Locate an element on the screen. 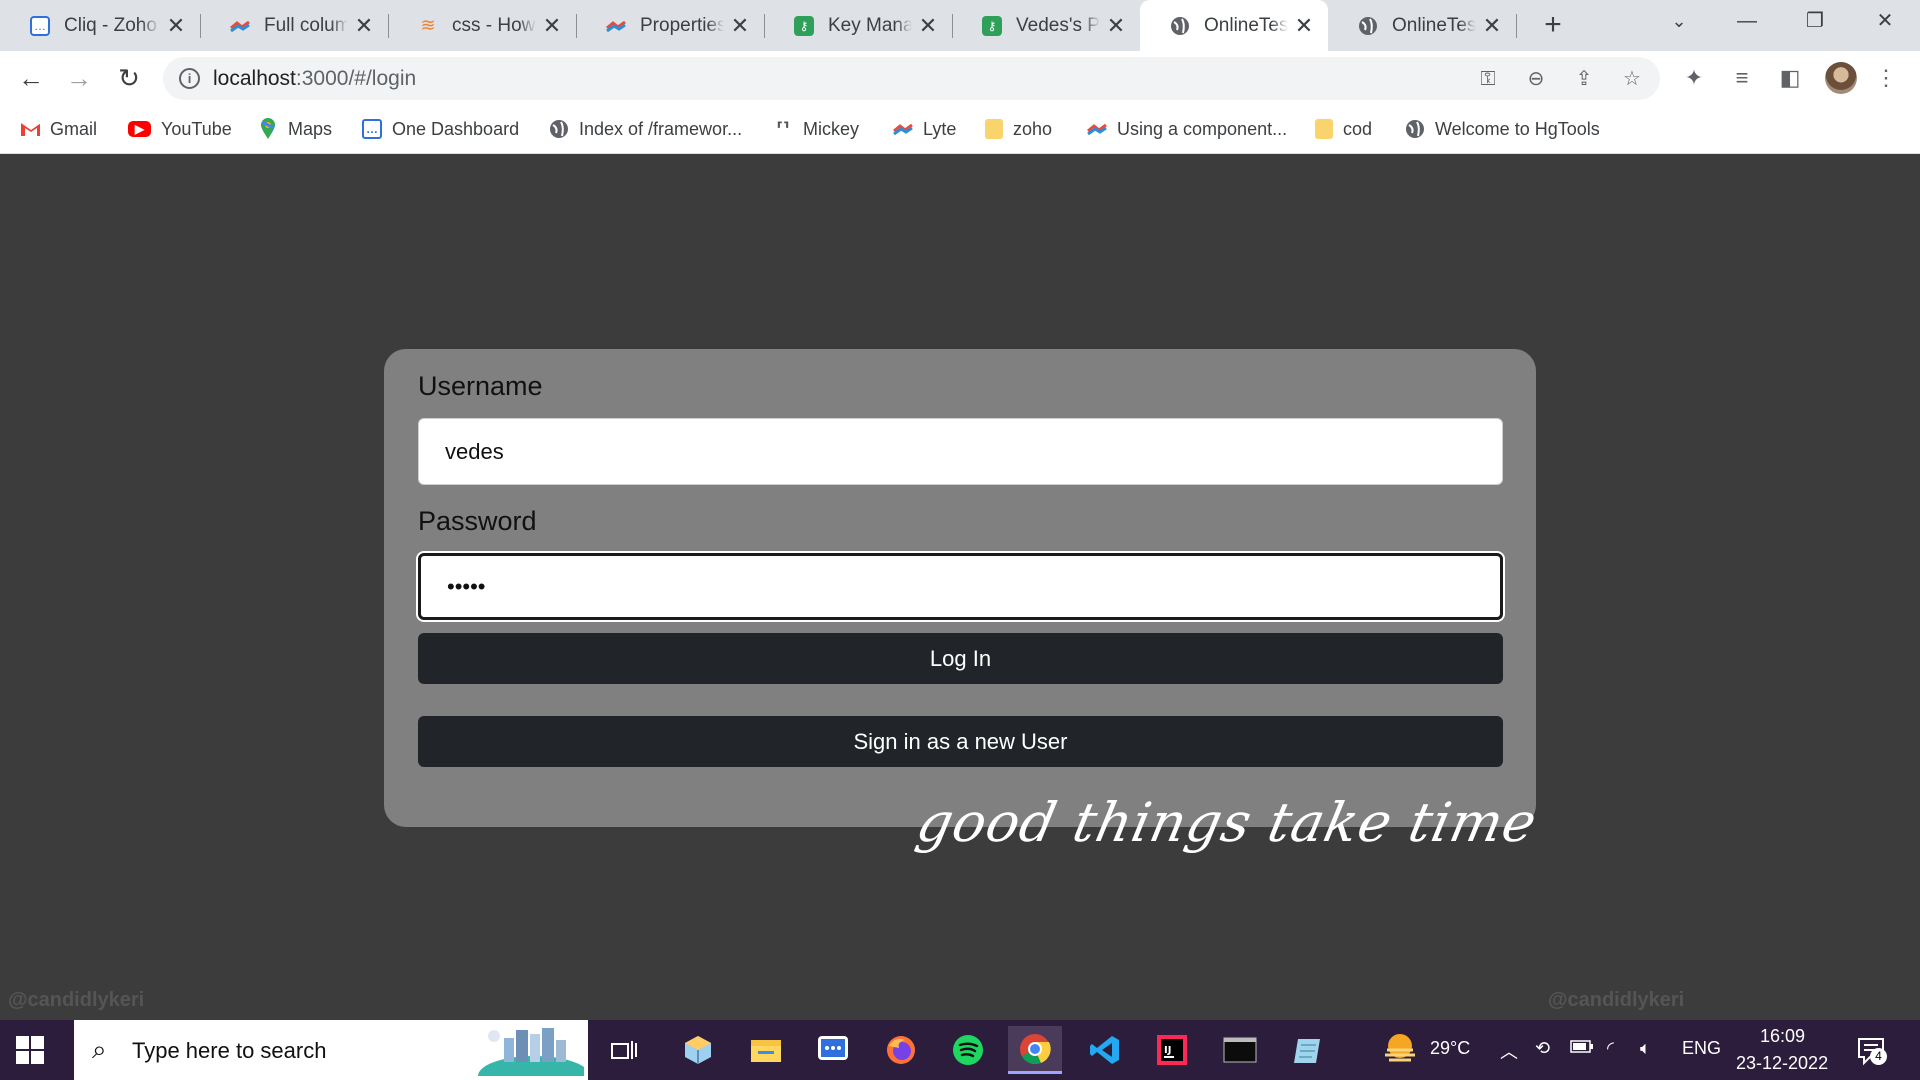 This screenshot has height=1080, width=1920. login-button: Log In is located at coordinates (960, 658).